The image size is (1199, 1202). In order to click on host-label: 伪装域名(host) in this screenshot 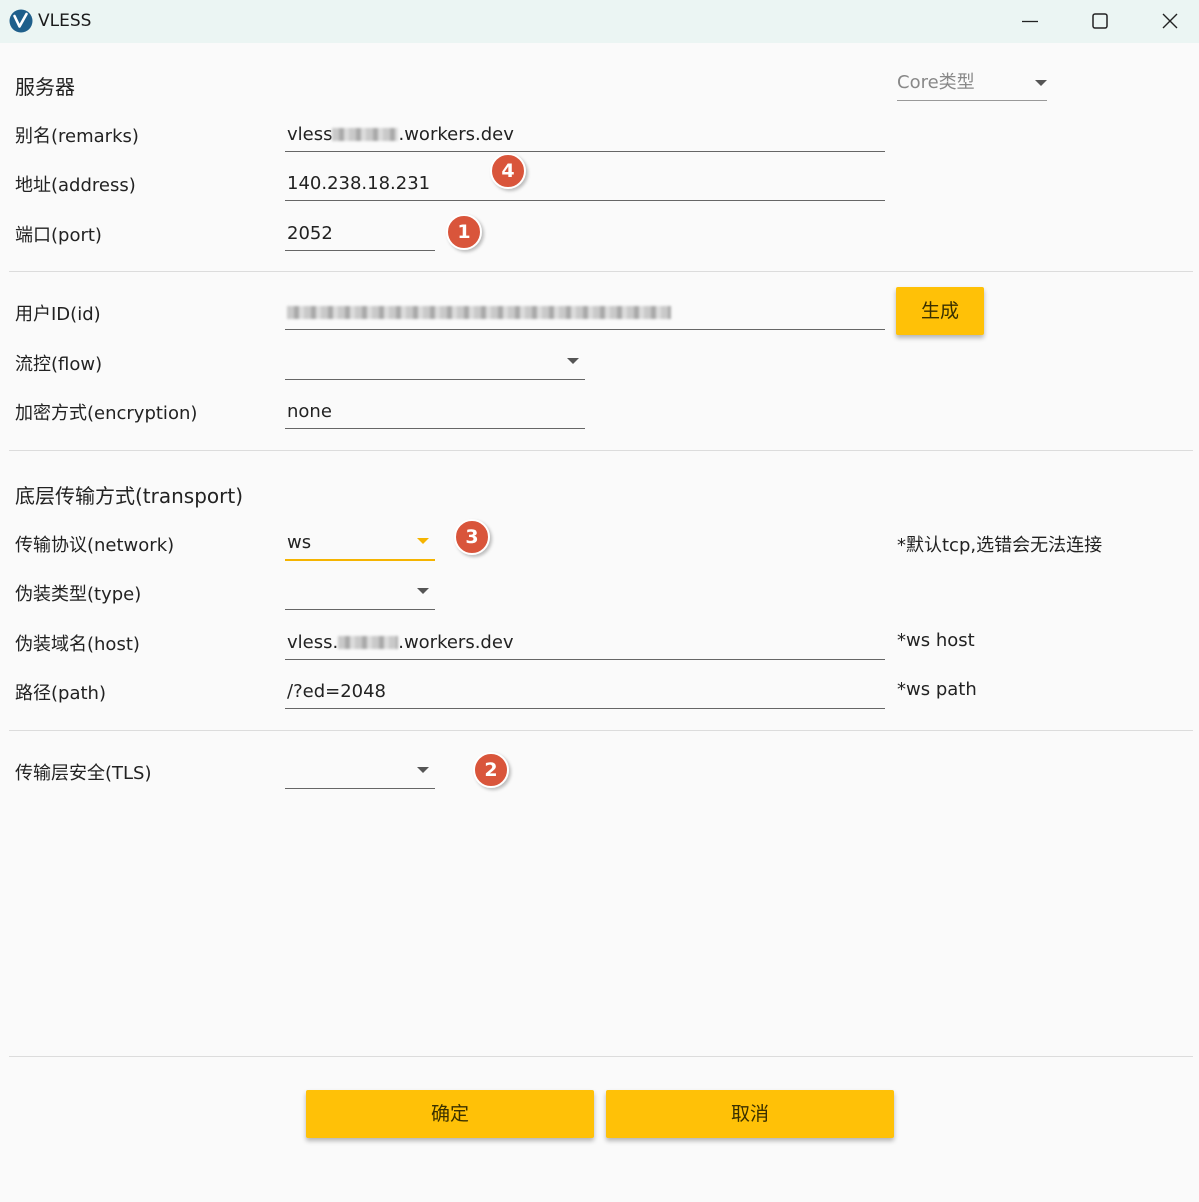, I will do `click(77, 644)`.